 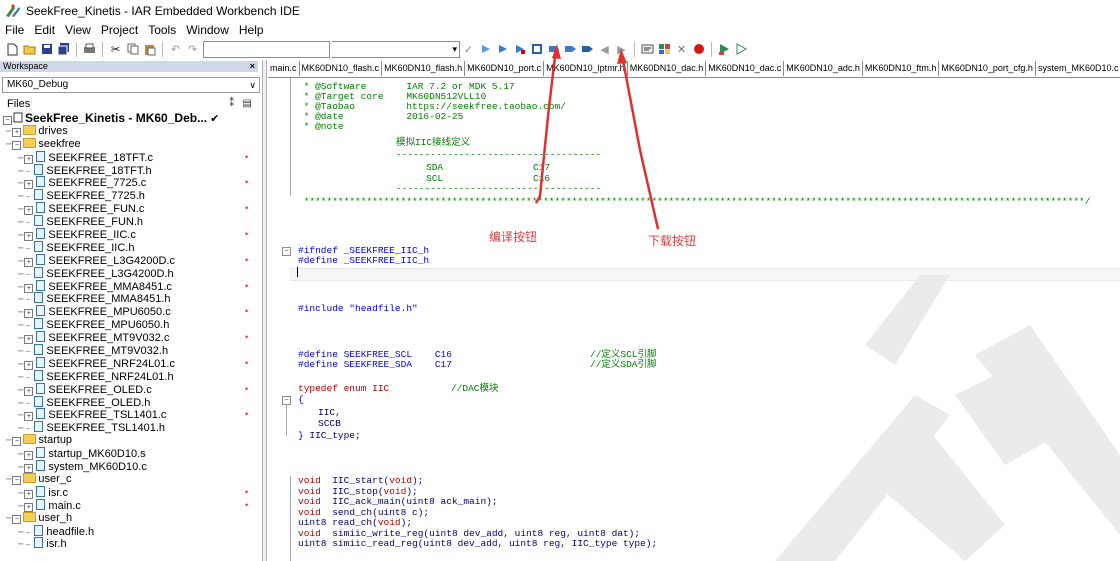 What do you see at coordinates (513, 237) in the screenshot?
I see `compile-button-annotation: 编译按钮` at bounding box center [513, 237].